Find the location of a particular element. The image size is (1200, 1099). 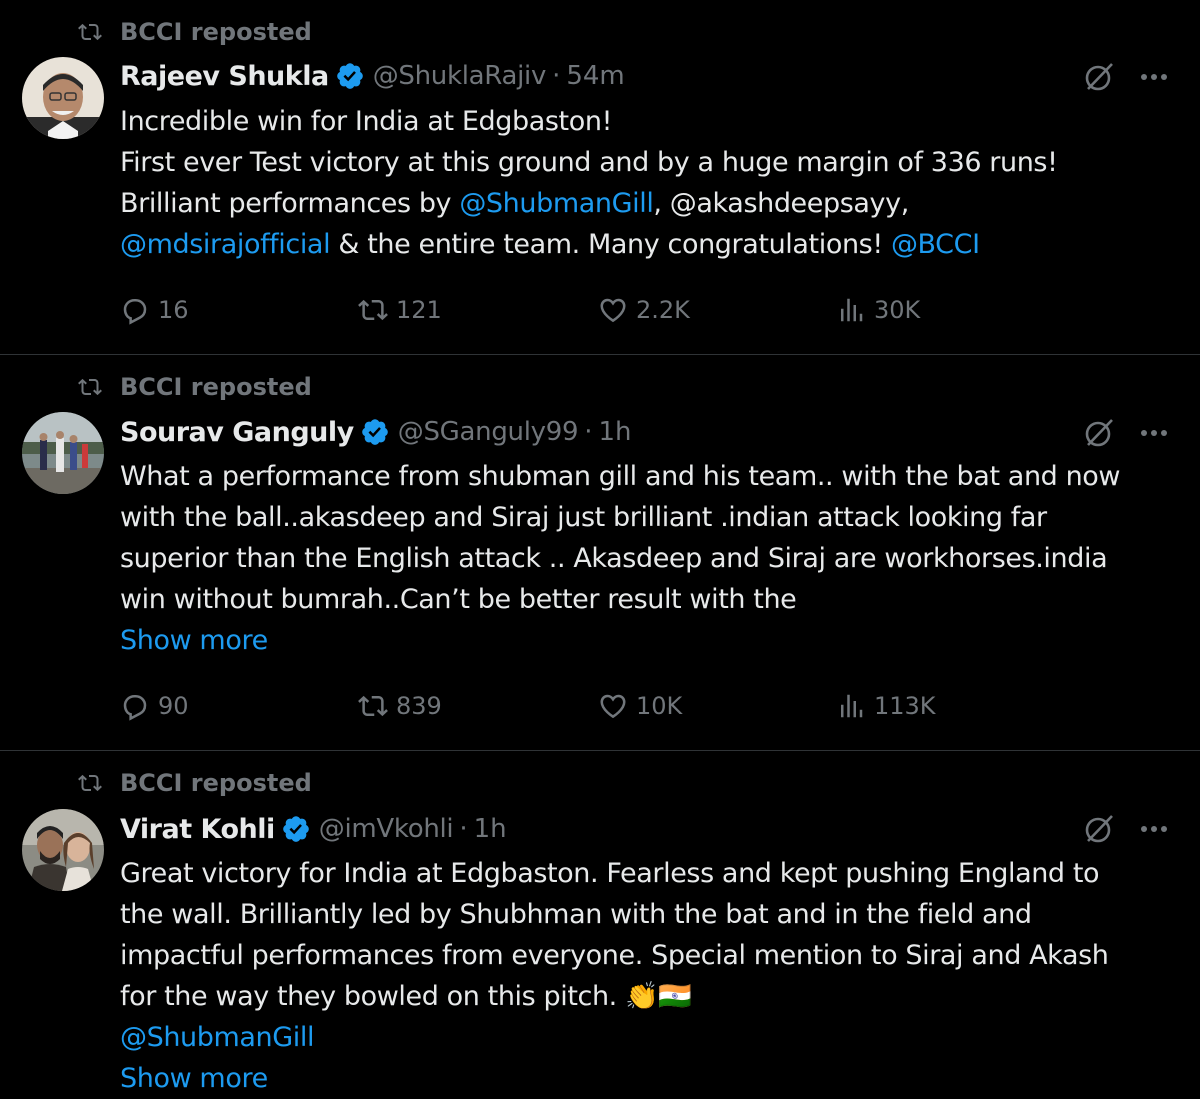

action-bar: 16 121 2.2K 30K is located at coordinates (650, 310).